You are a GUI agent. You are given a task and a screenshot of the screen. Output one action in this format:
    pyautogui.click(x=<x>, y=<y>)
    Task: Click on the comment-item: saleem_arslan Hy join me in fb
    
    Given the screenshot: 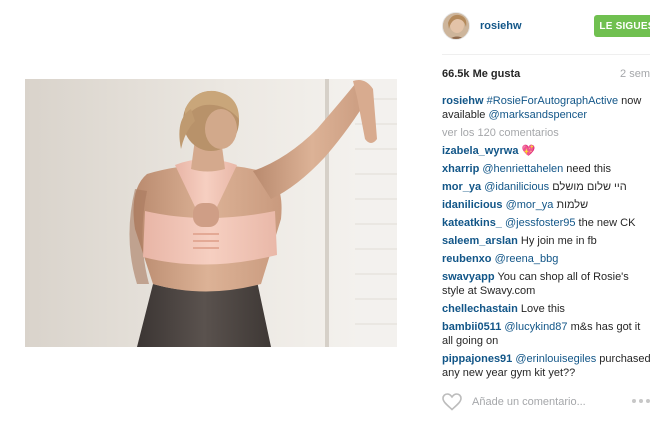 What is the action you would take?
    pyautogui.click(x=546, y=241)
    